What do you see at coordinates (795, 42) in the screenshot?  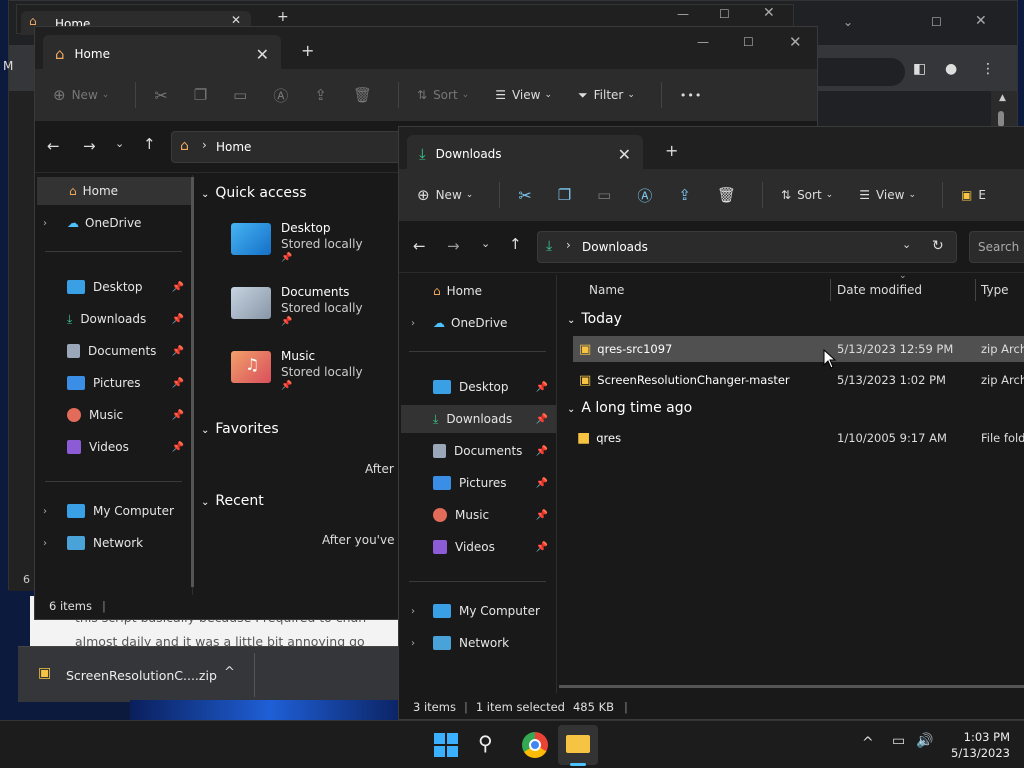 I see `close-window-icon: ✕` at bounding box center [795, 42].